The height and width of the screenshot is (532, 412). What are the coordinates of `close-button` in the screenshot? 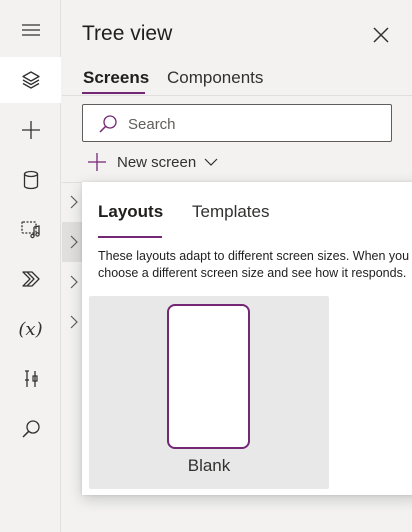 It's located at (381, 35).